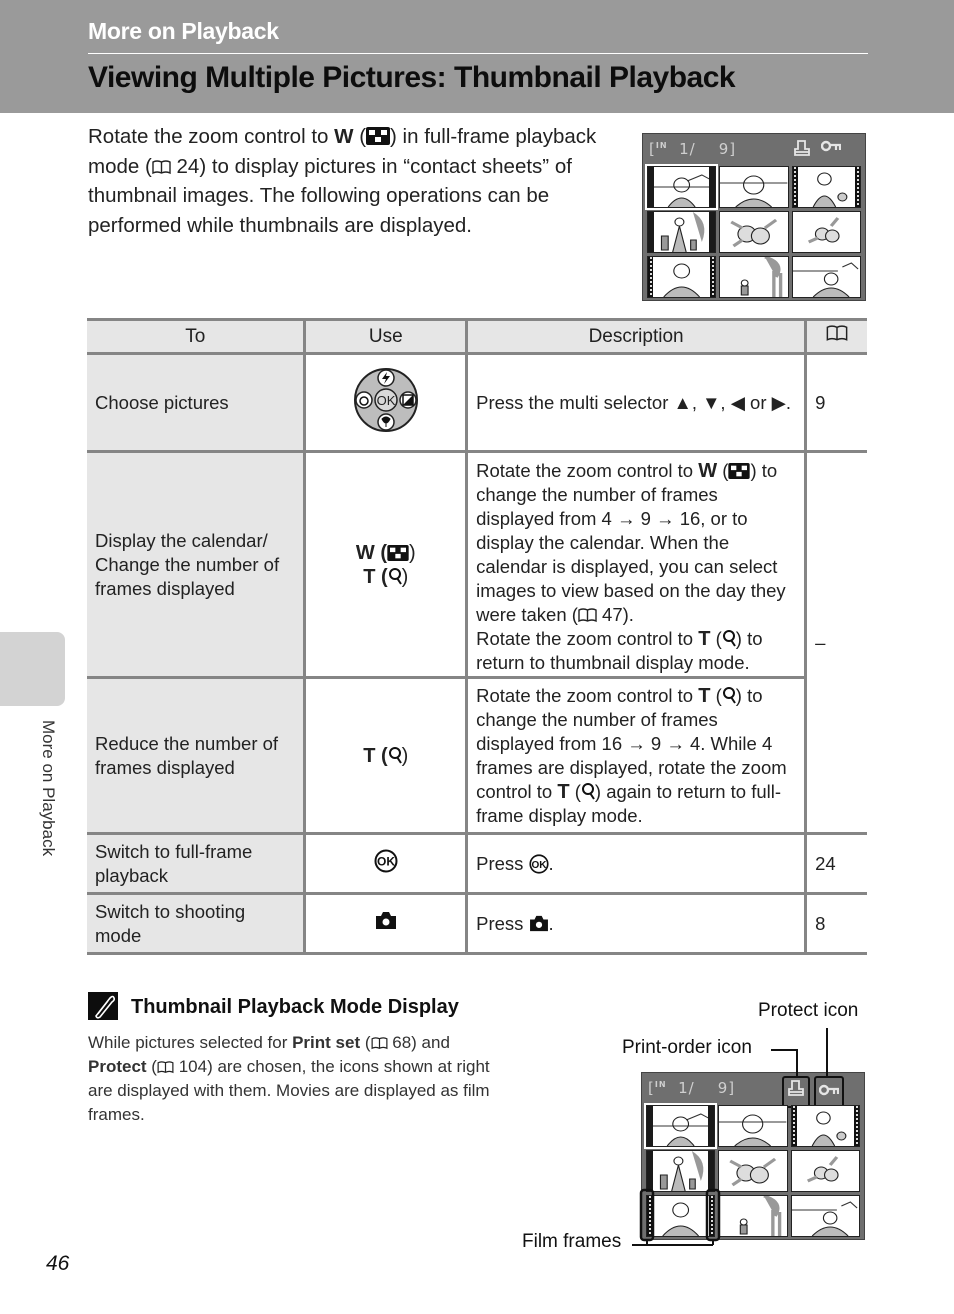 The width and height of the screenshot is (954, 1314). I want to click on cell-to: Reduce the number of frames displayed, so click(197, 755).